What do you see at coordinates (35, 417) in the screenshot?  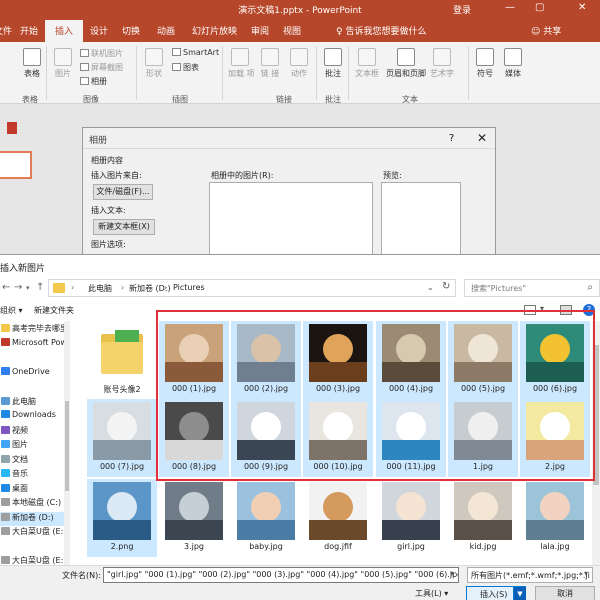 I see `nav-item: Downloads` at bounding box center [35, 417].